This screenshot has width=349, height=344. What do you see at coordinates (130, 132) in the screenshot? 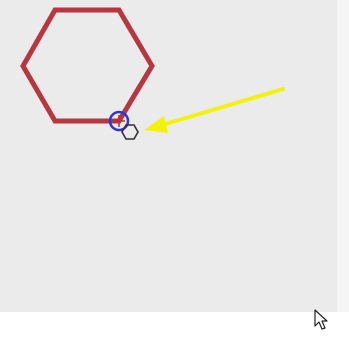
I see `hexagon-tool-icon` at bounding box center [130, 132].